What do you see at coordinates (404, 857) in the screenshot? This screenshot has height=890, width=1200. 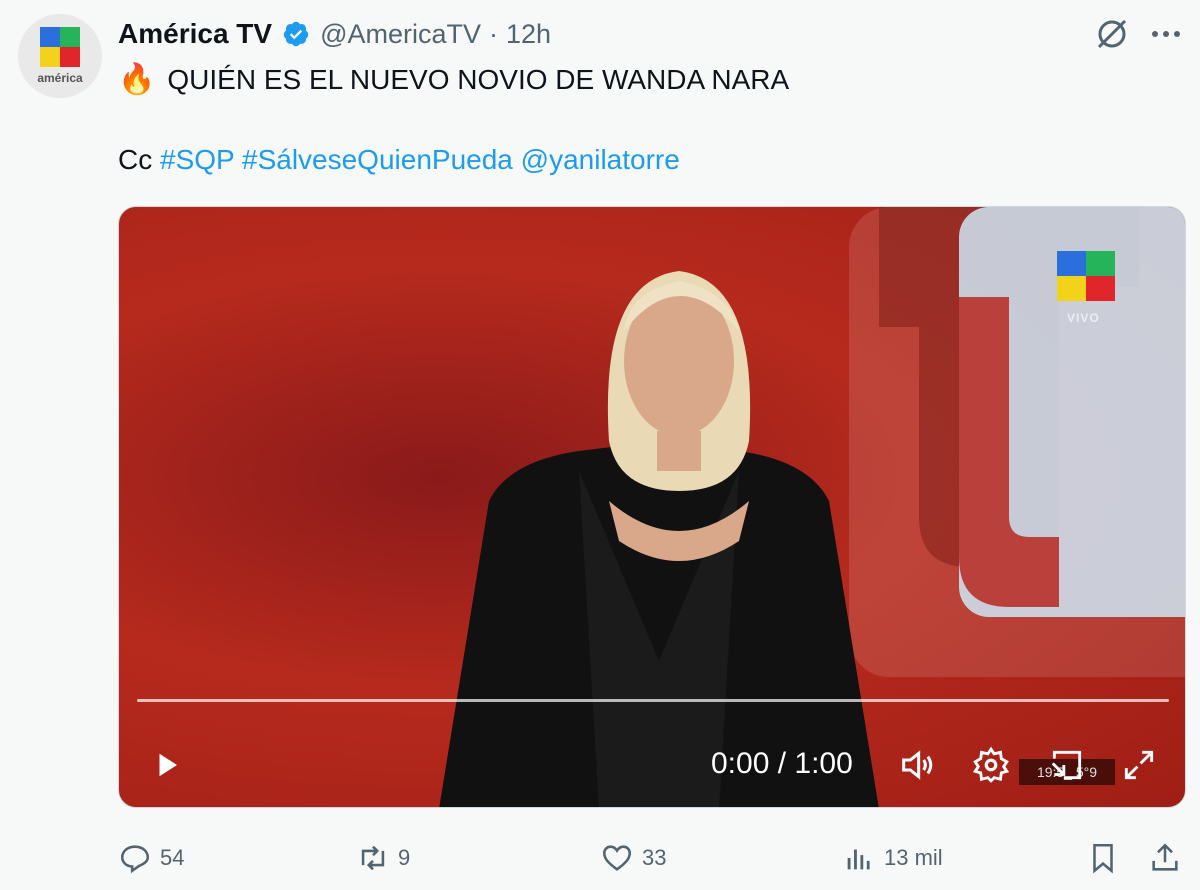 I see `repost-count: 9` at bounding box center [404, 857].